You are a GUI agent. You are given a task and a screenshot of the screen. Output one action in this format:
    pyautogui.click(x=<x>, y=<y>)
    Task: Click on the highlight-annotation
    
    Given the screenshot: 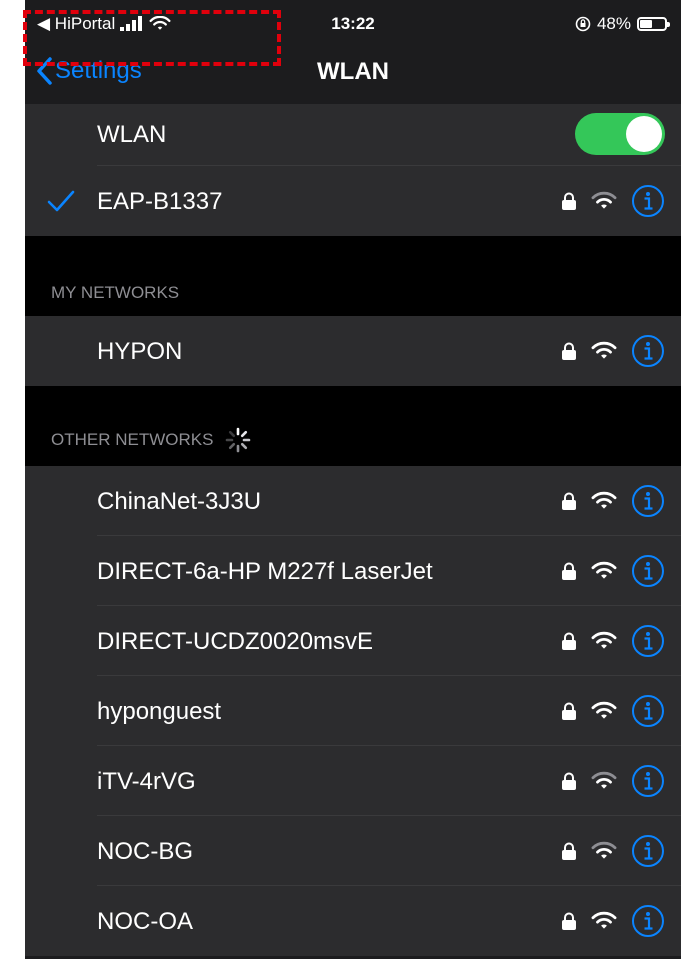 What is the action you would take?
    pyautogui.click(x=152, y=38)
    